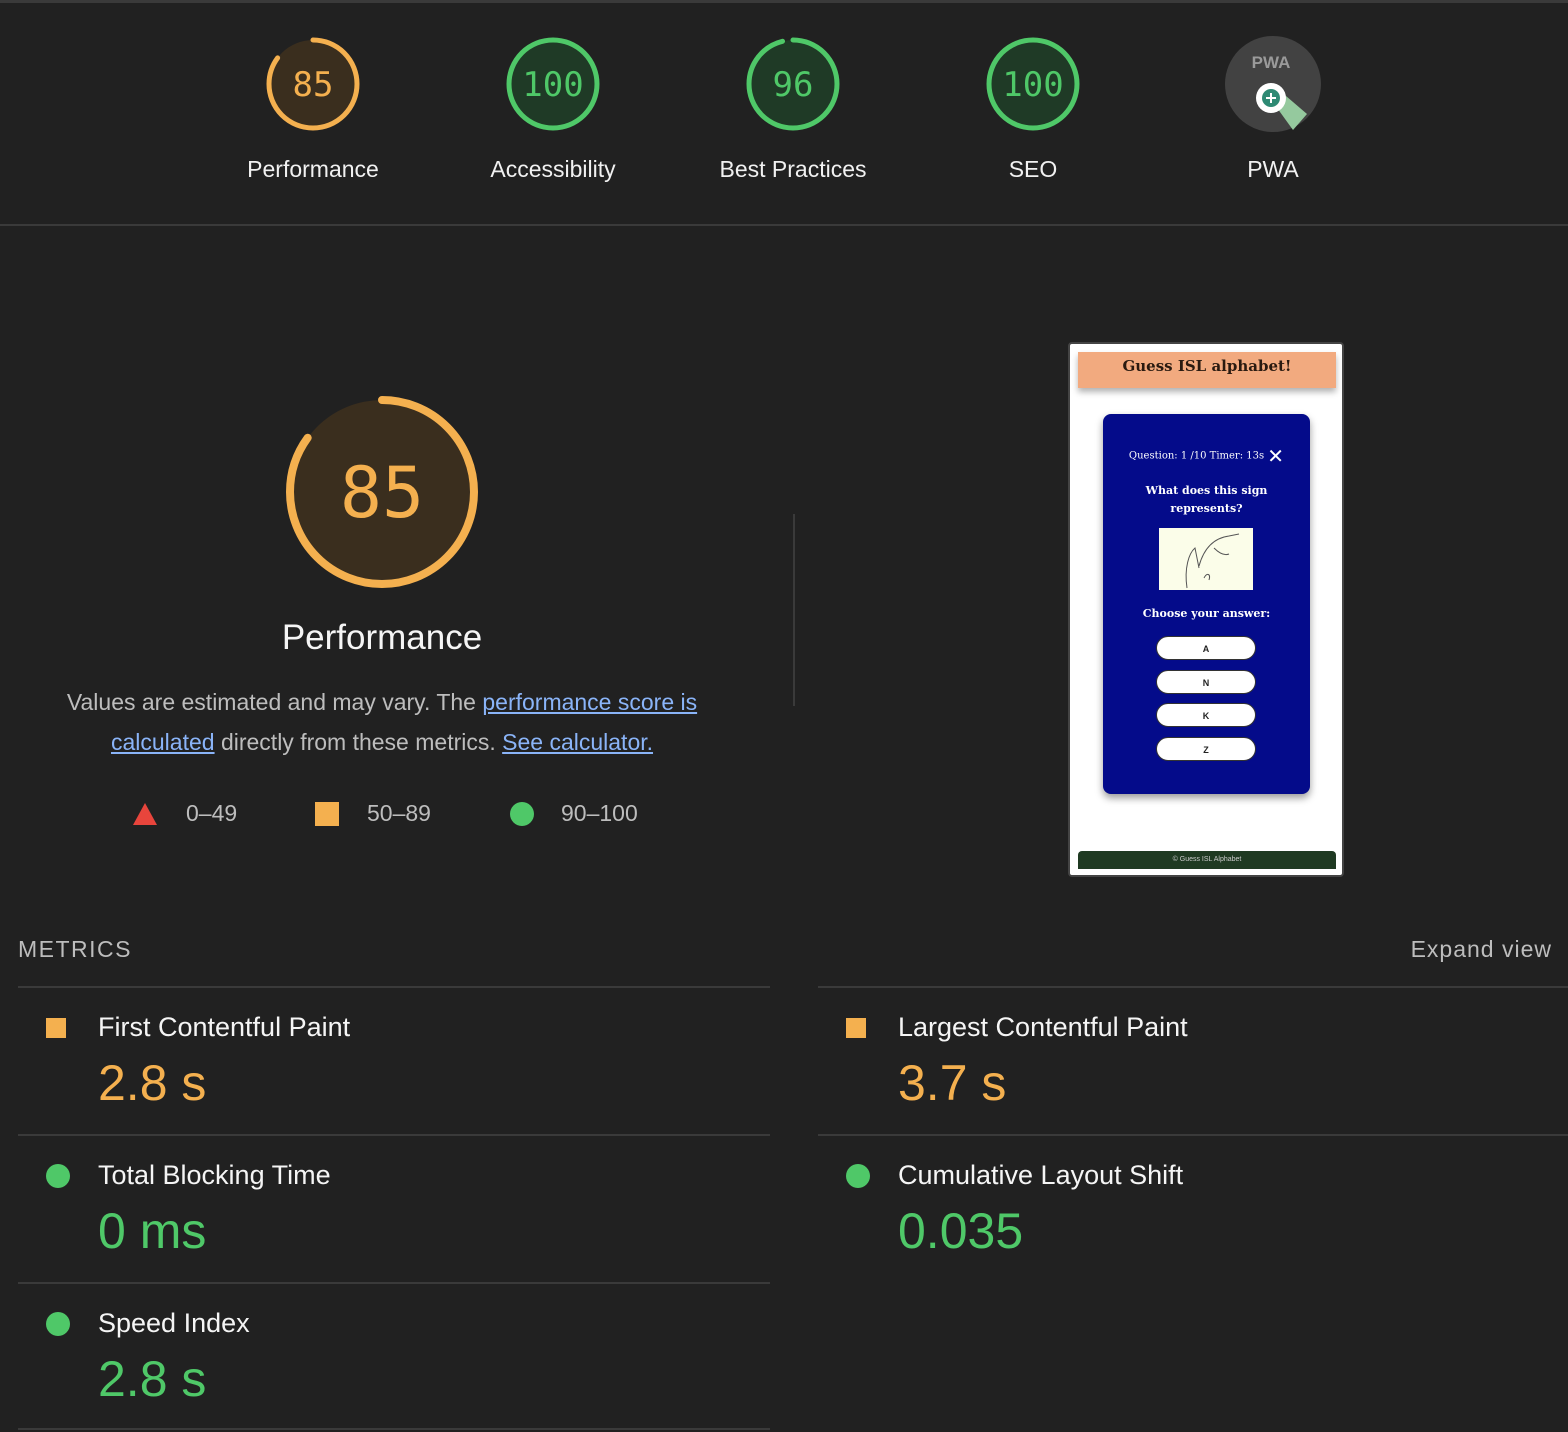 The width and height of the screenshot is (1568, 1432). Describe the element at coordinates (553, 169) in the screenshot. I see `category-label: Accessibility` at that location.